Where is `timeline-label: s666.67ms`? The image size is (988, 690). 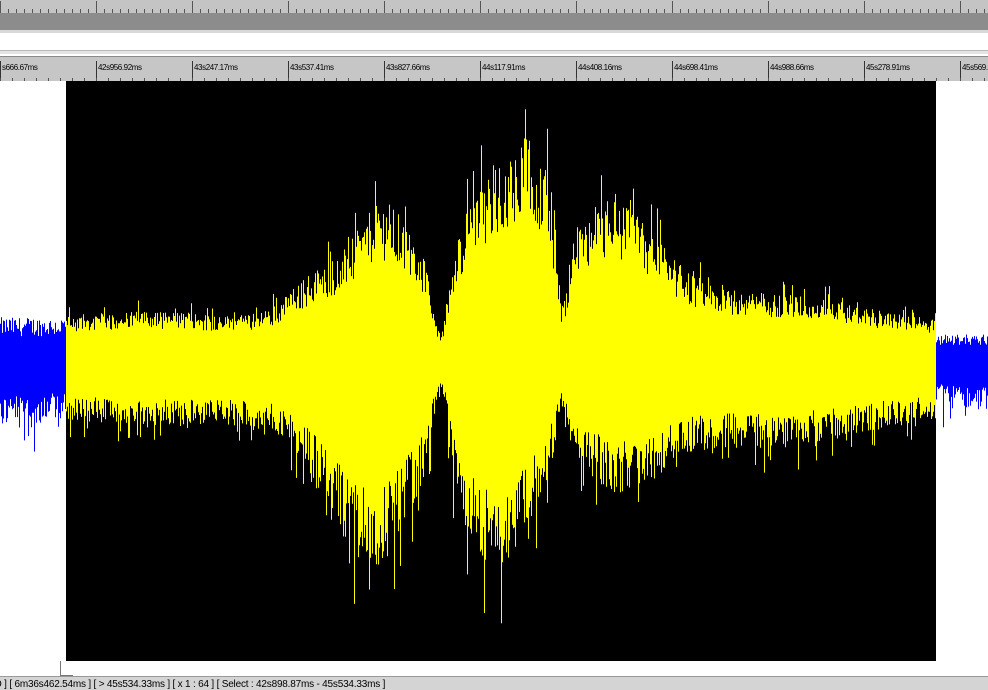 timeline-label: s666.67ms is located at coordinates (20, 67).